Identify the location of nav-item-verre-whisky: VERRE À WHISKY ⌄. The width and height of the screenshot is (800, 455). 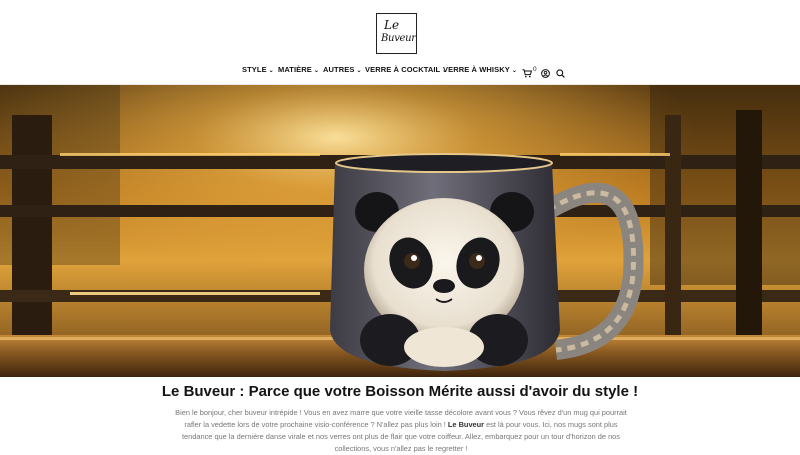
(480, 70).